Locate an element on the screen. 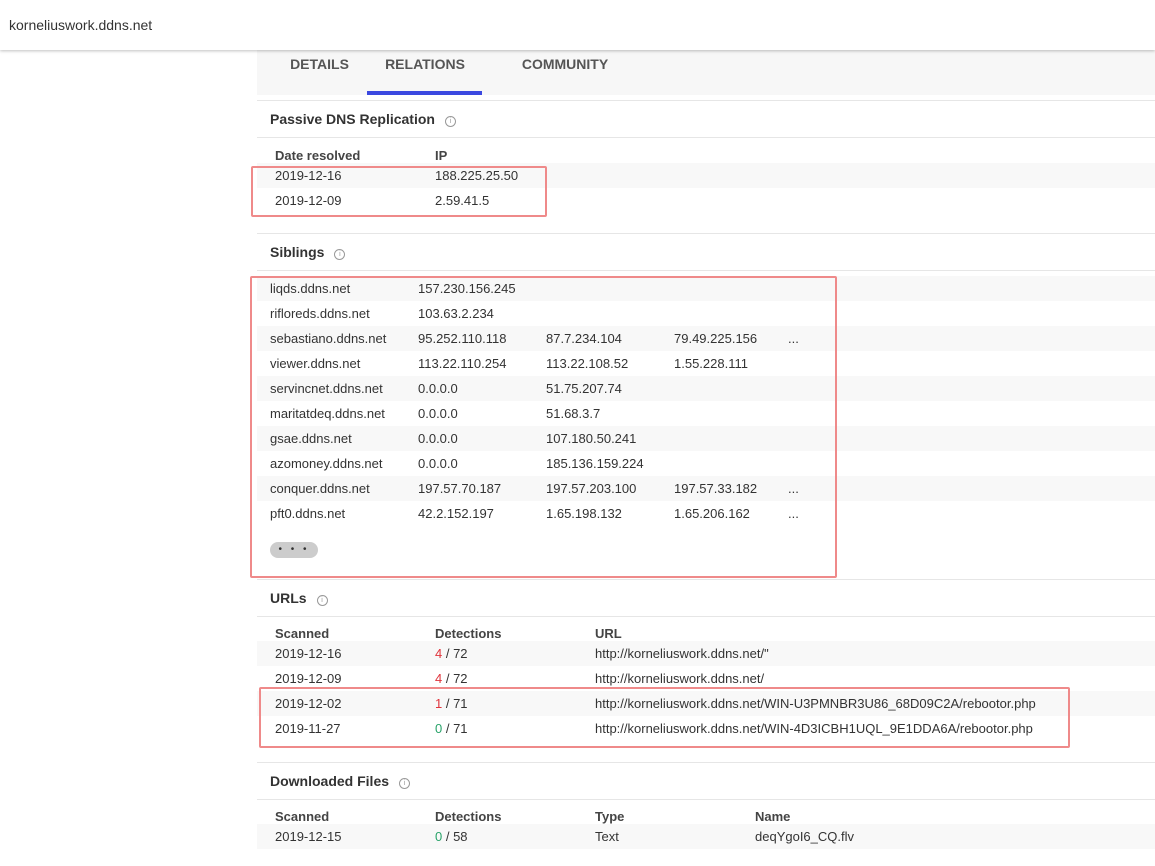 Image resolution: width=1155 pixels, height=866 pixels. files-col-detections: Detections is located at coordinates (468, 816).